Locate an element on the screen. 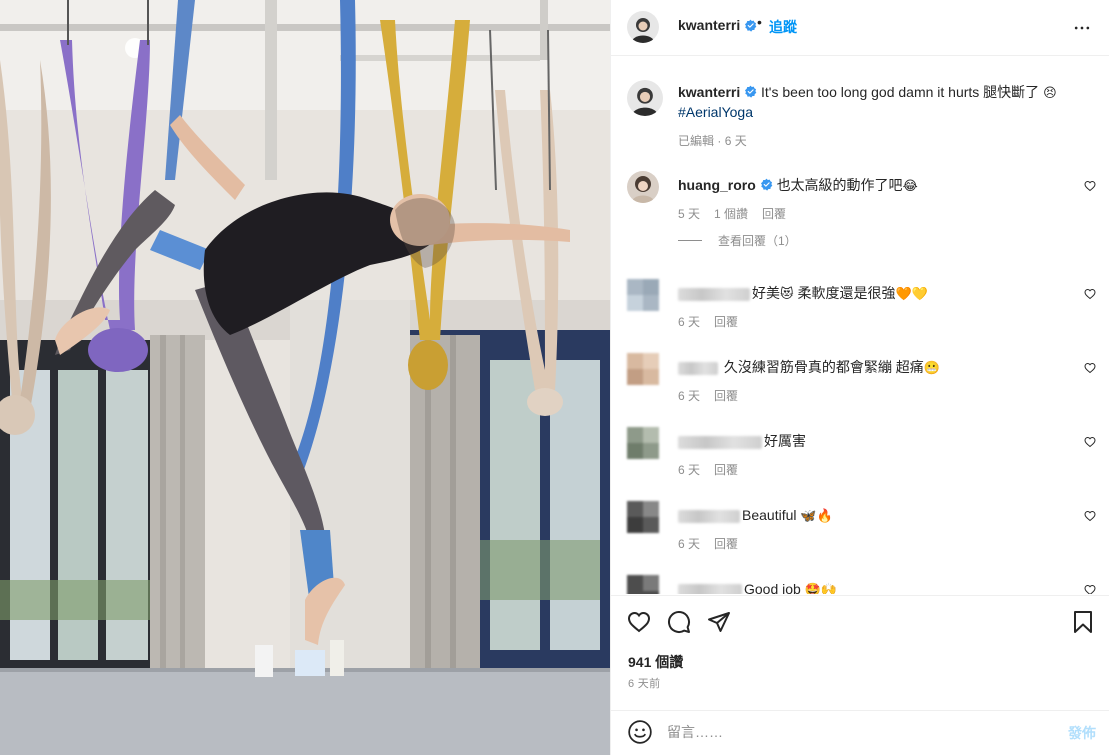  post-header: kwanterri • 追蹤 is located at coordinates (860, 28).